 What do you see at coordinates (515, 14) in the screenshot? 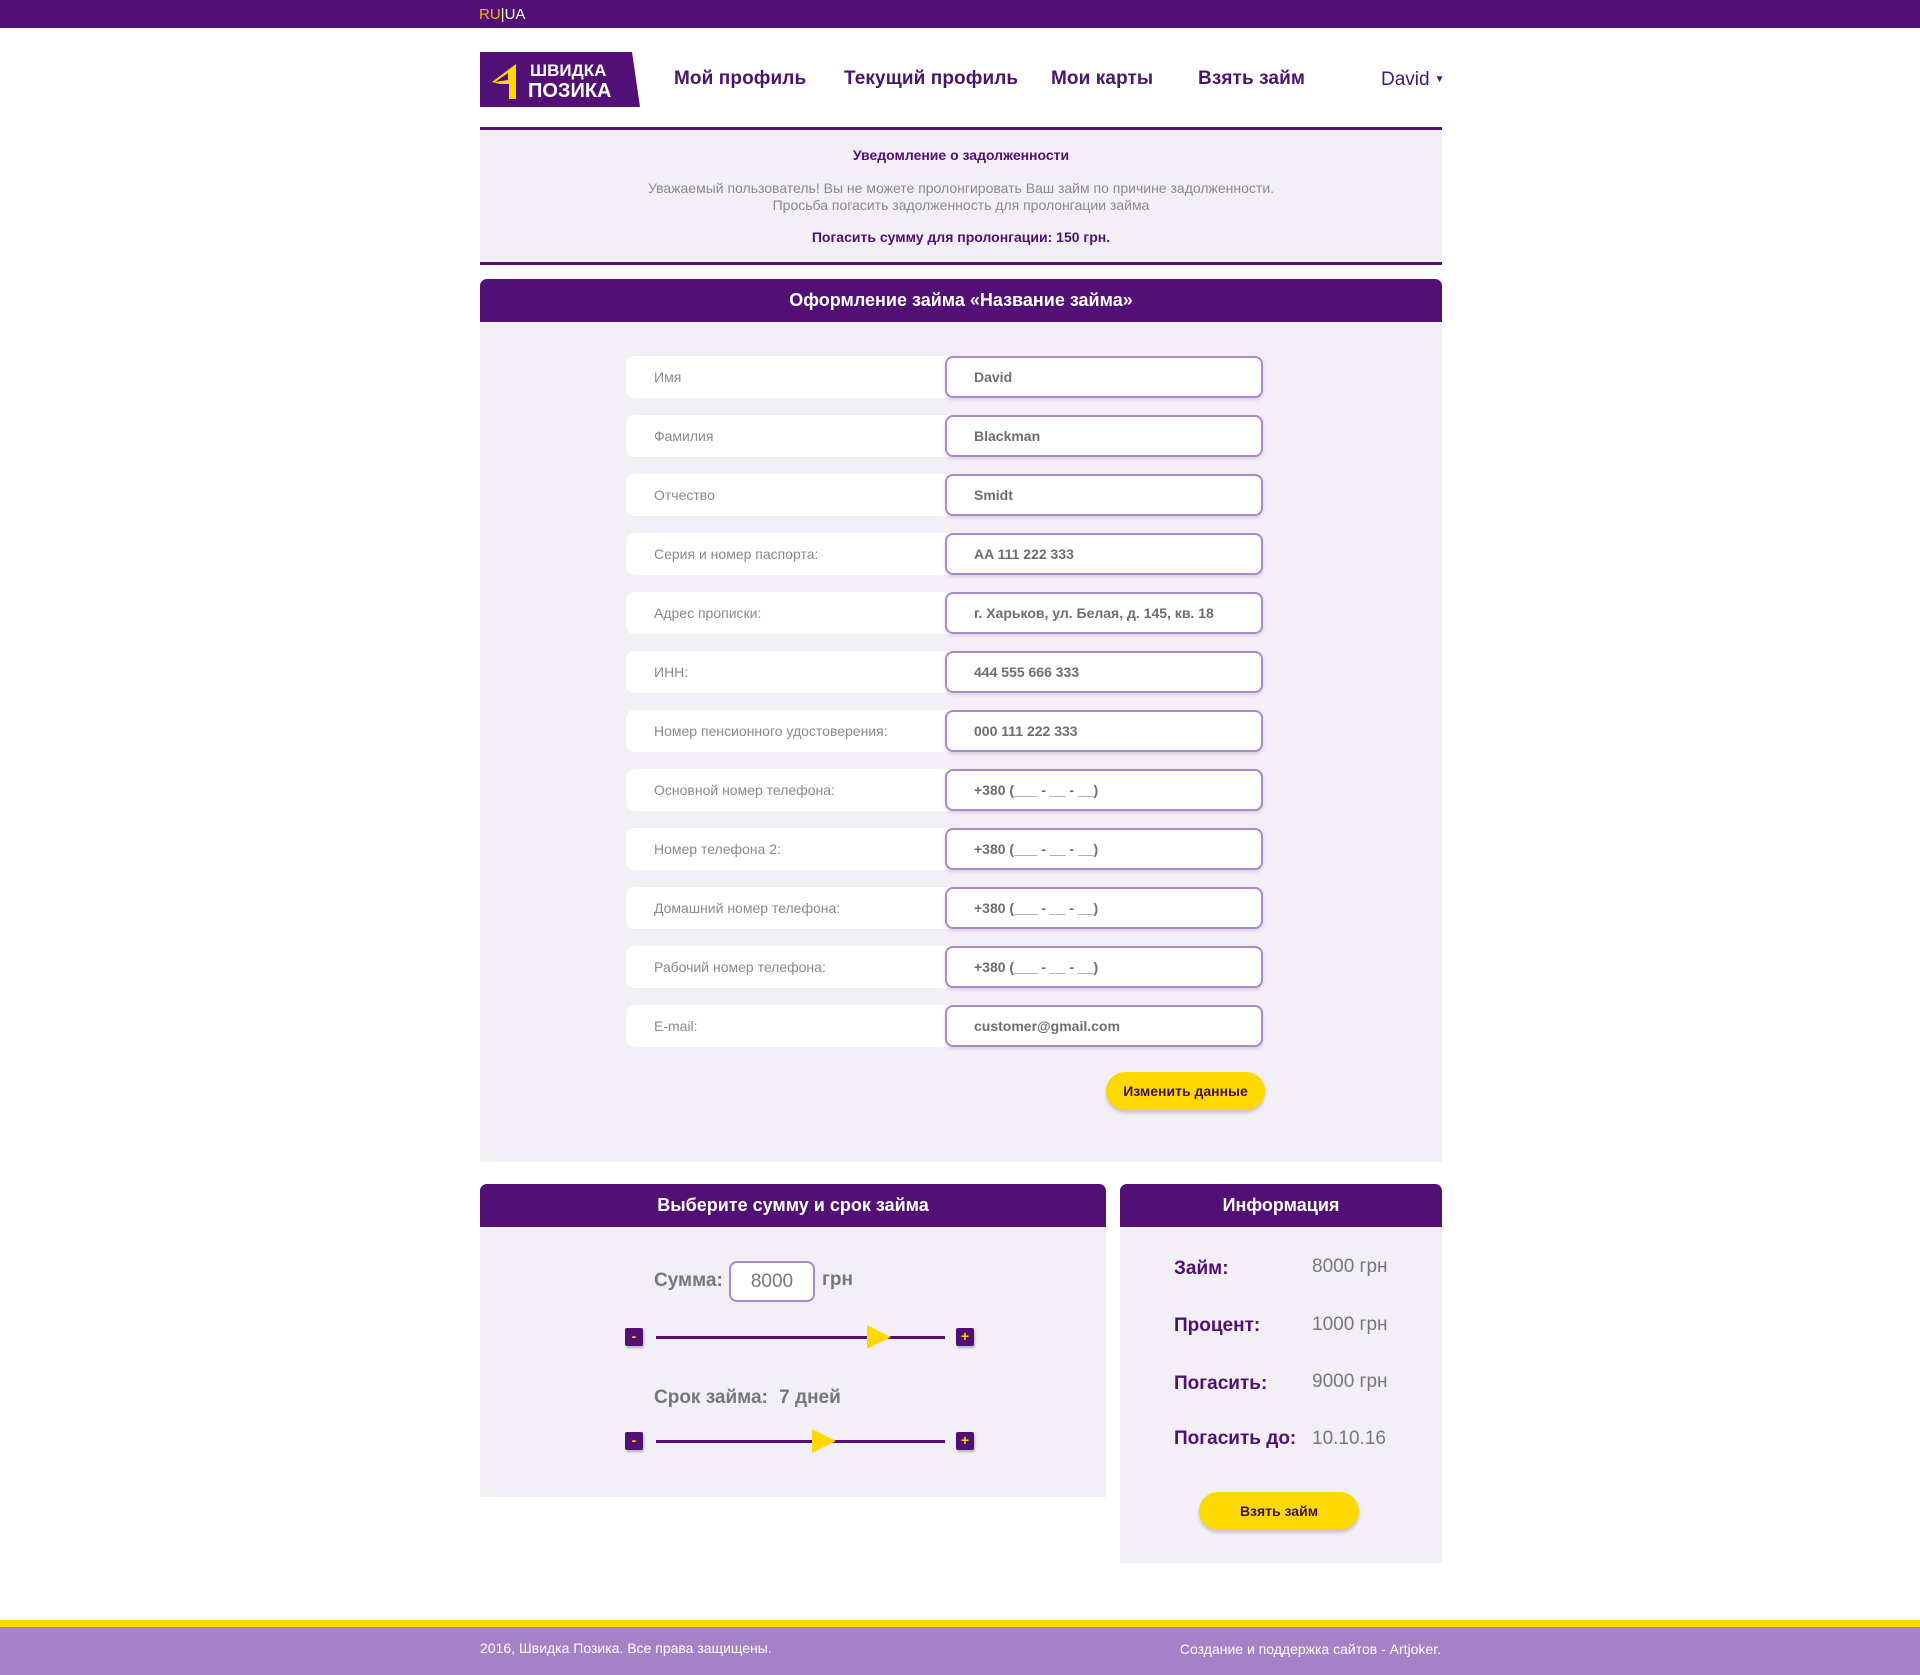
I see `lang-ua-link: UA` at bounding box center [515, 14].